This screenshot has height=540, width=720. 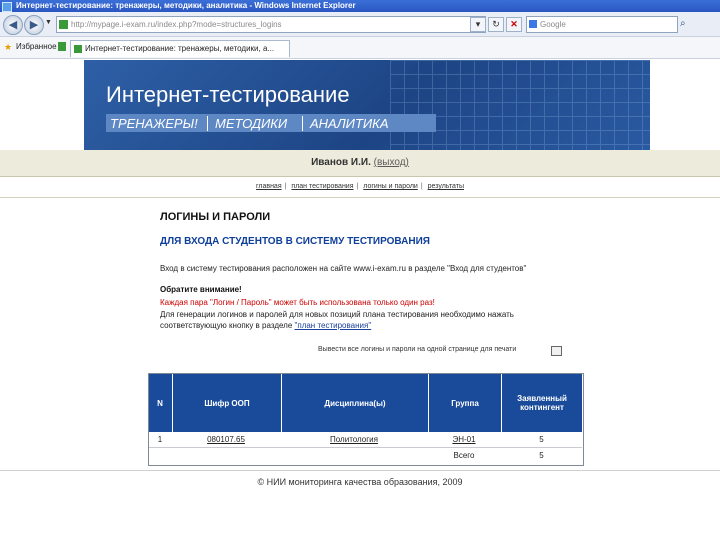 What do you see at coordinates (227, 325) in the screenshot?
I see `generate-instruction-prefix: соответствующую кнопку в разделе` at bounding box center [227, 325].